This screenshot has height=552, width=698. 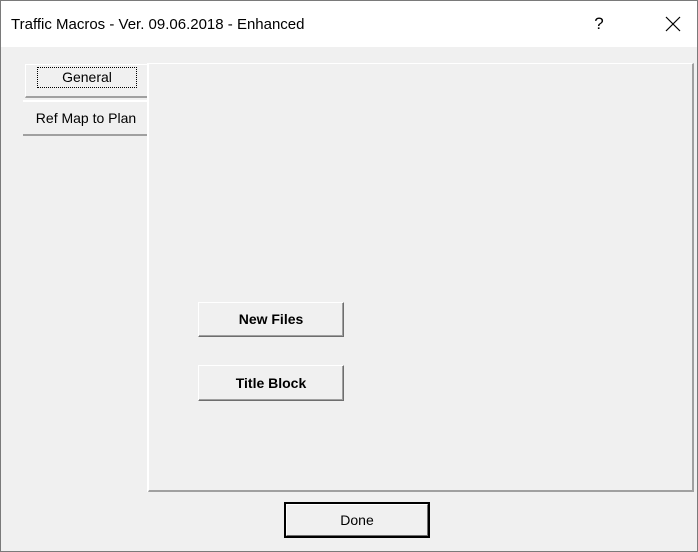 What do you see at coordinates (599, 24) in the screenshot?
I see `help-button: ?` at bounding box center [599, 24].